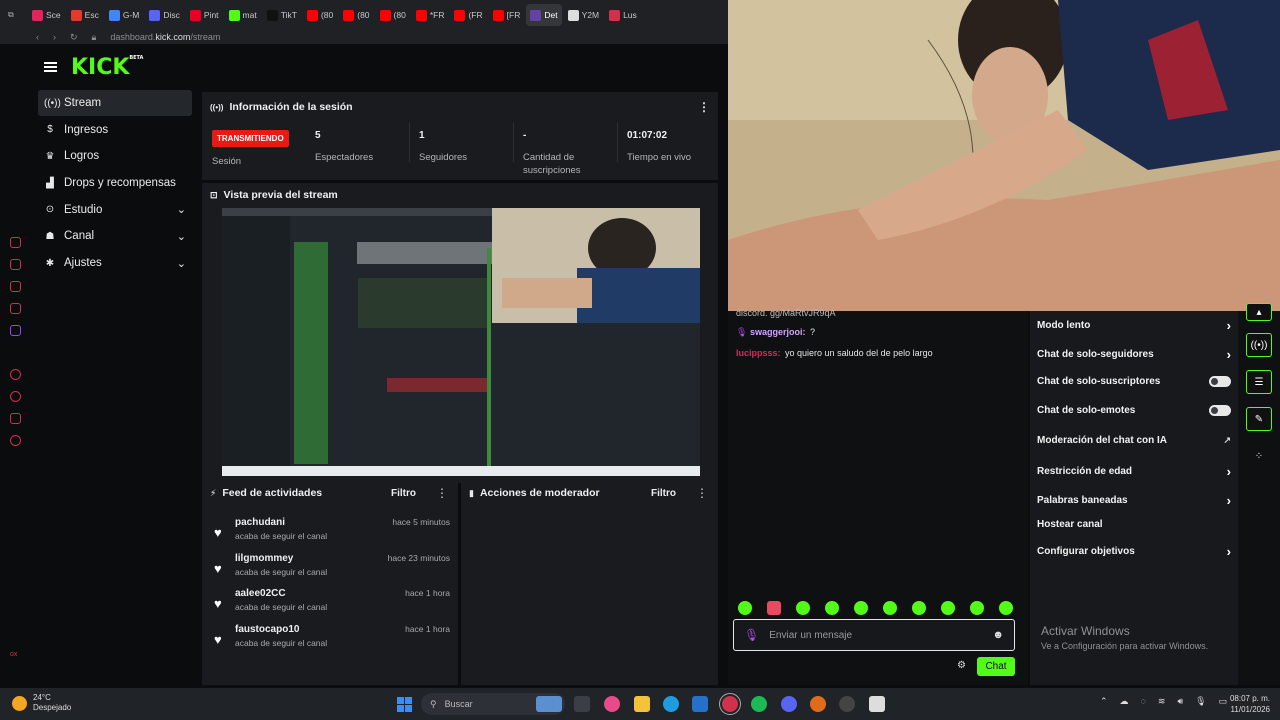 The image size is (1280, 720). I want to click on sidebar-item-drops: ▟ Drops y recompensas, so click(115, 183).